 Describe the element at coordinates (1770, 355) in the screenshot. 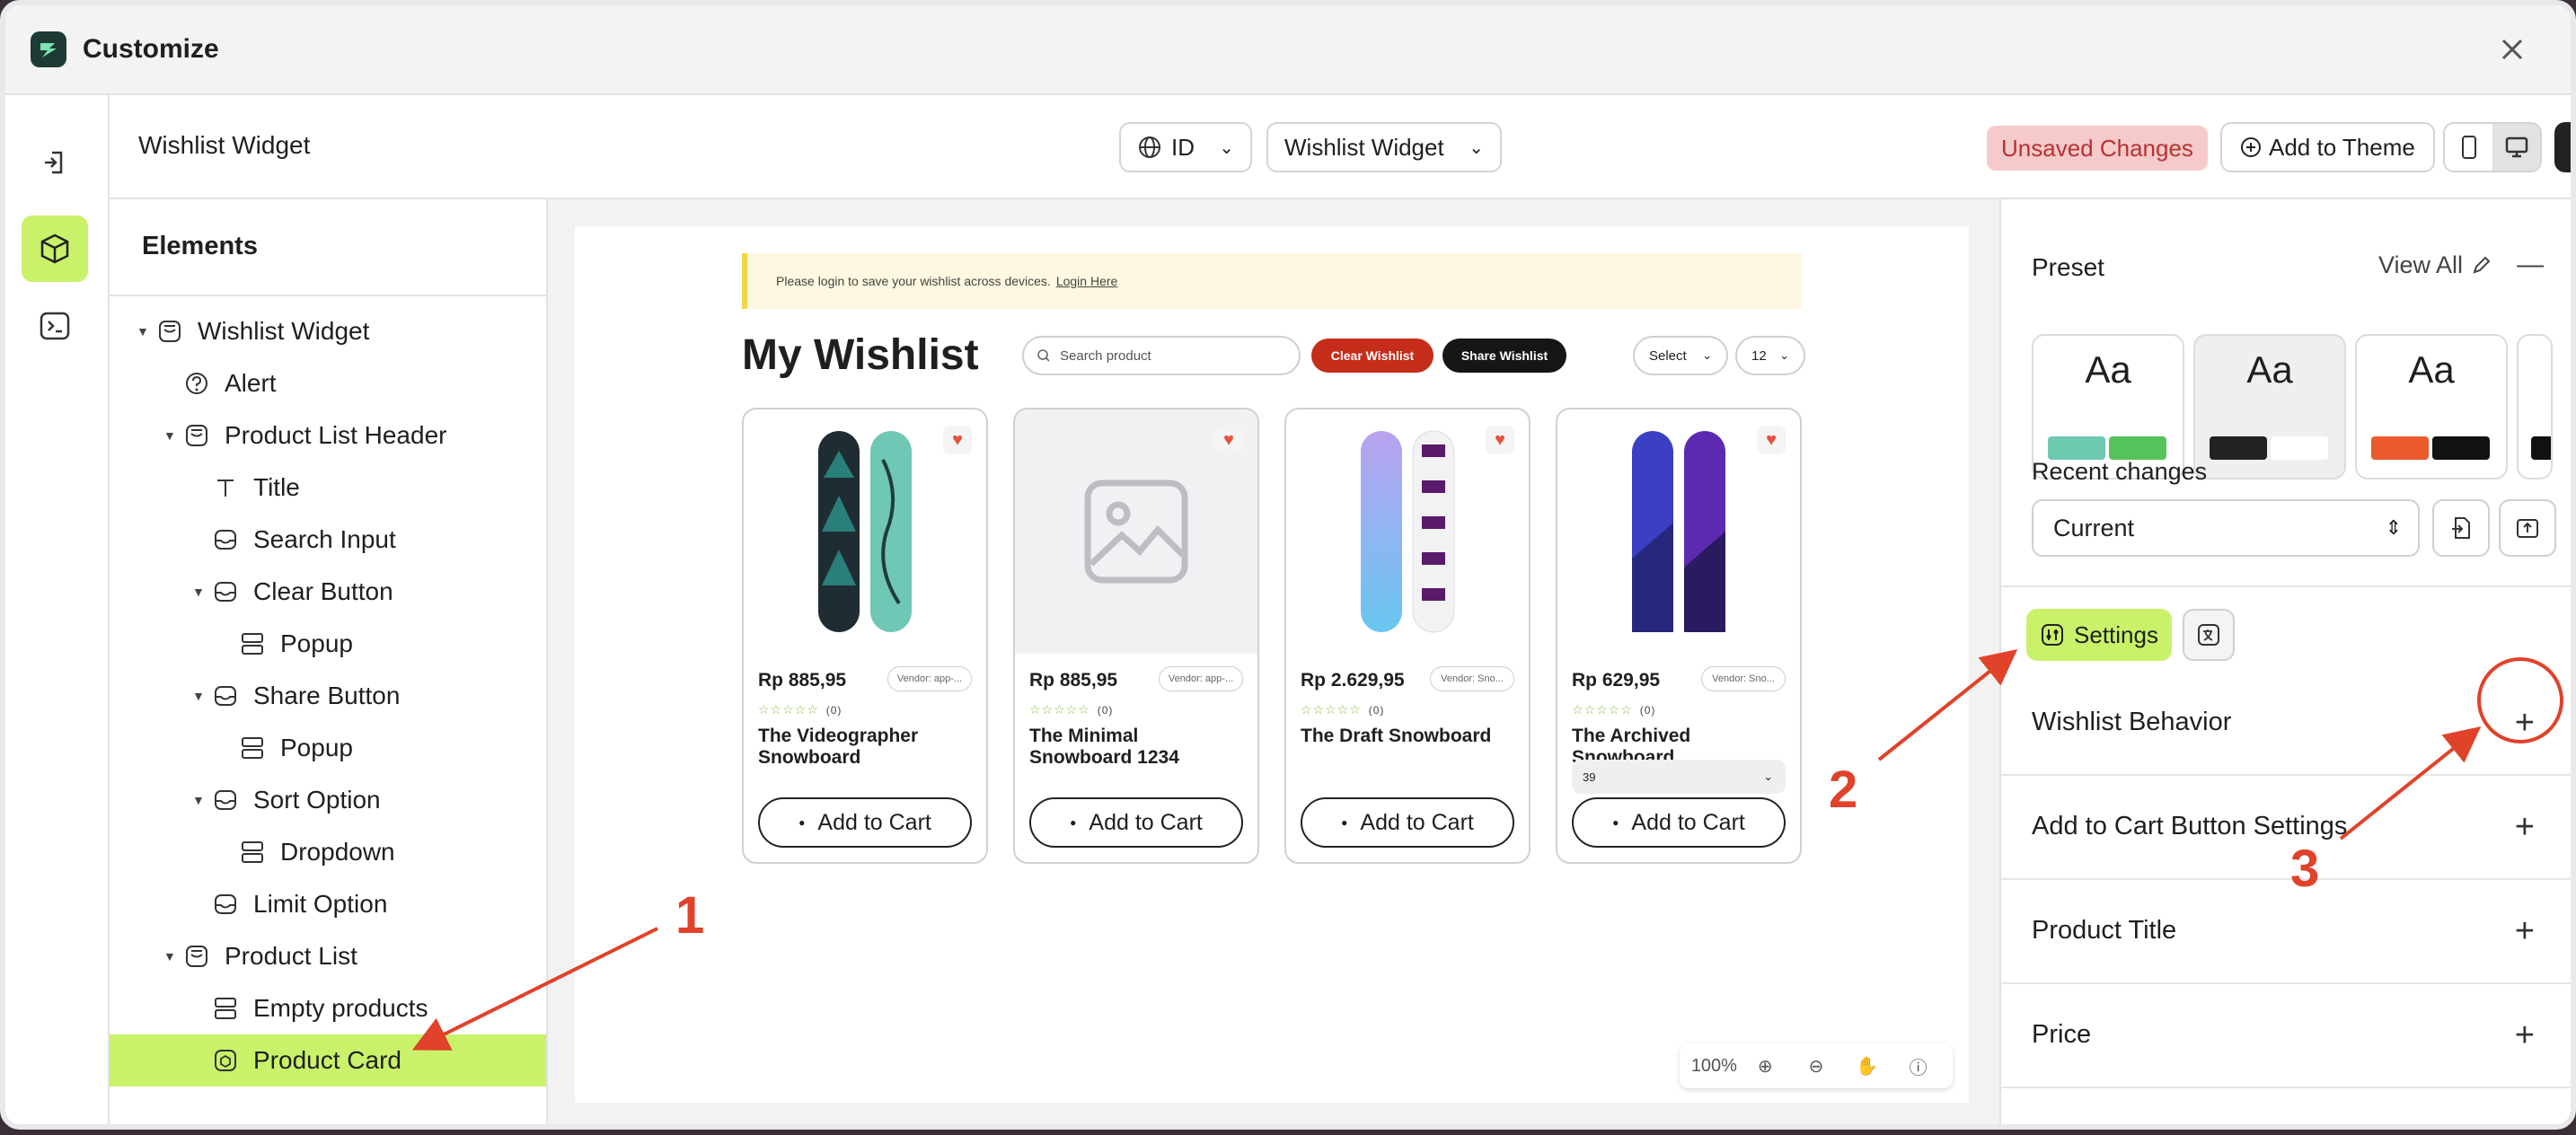

I see `limit-select: 12 ⌄` at that location.